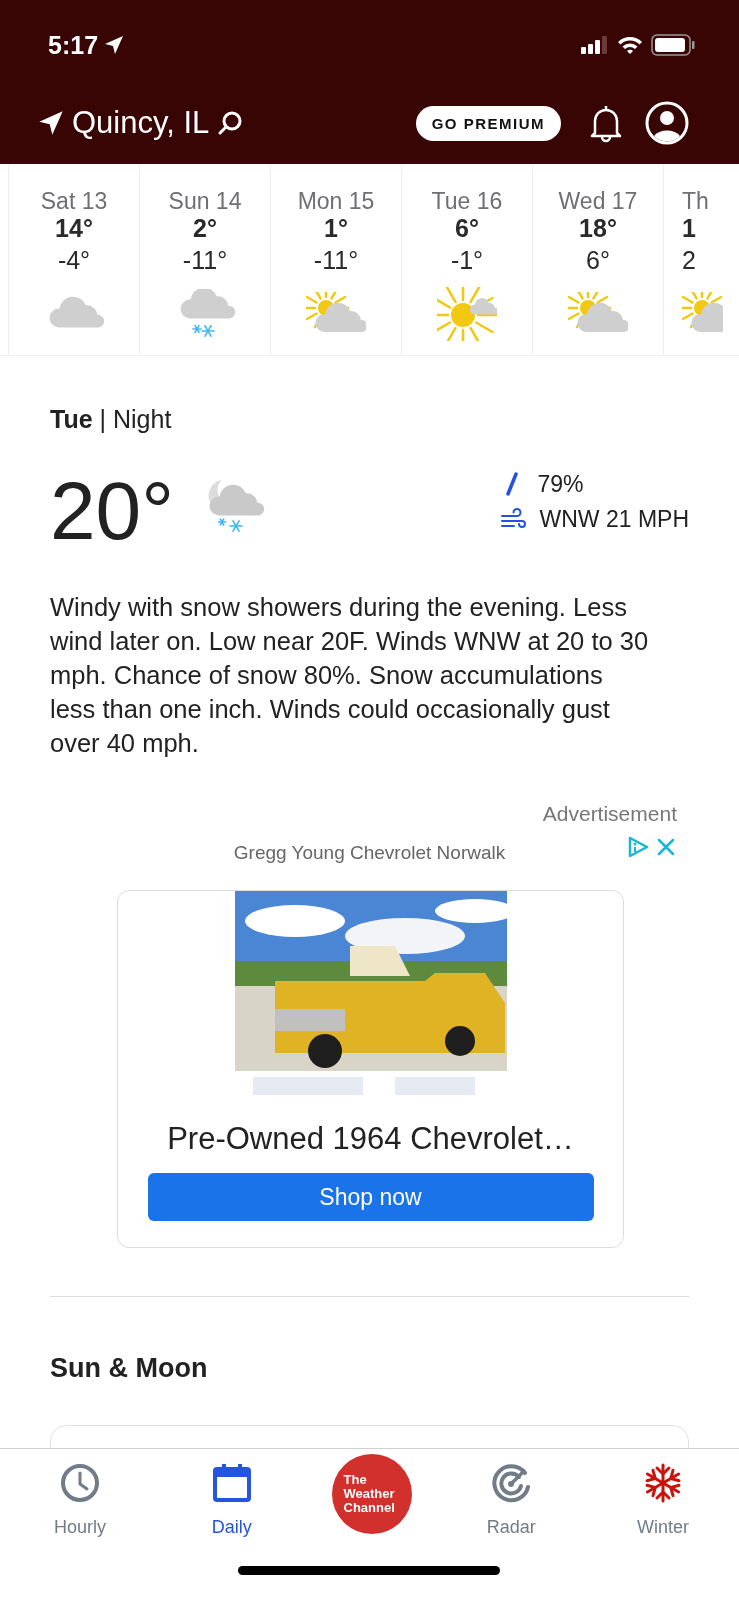 The width and height of the screenshot is (739, 1599). I want to click on high-temperature: 18°, so click(598, 228).